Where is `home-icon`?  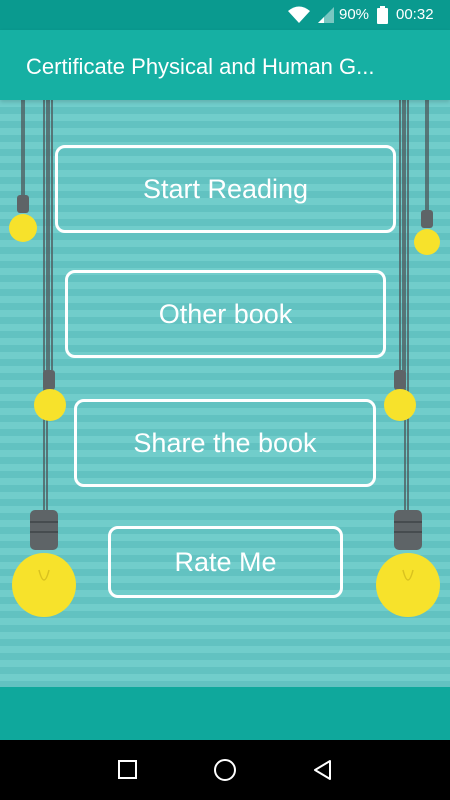
home-icon is located at coordinates (225, 770).